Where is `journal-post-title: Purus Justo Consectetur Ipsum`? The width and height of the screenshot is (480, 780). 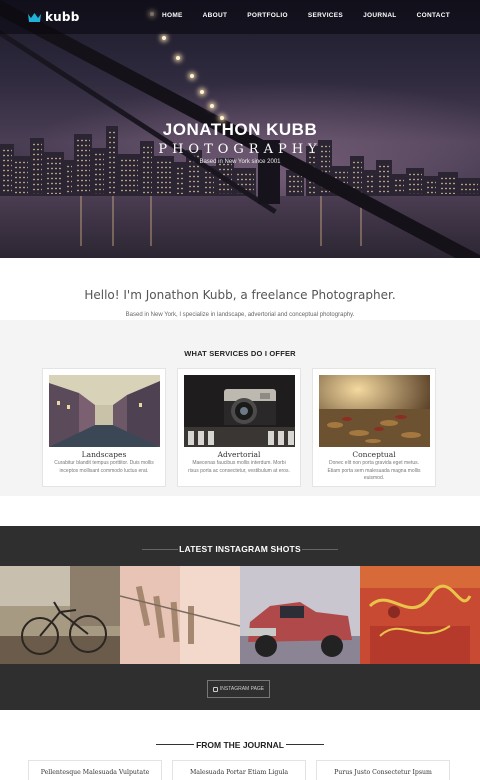 journal-post-title: Purus Justo Consectetur Ipsum is located at coordinates (383, 772).